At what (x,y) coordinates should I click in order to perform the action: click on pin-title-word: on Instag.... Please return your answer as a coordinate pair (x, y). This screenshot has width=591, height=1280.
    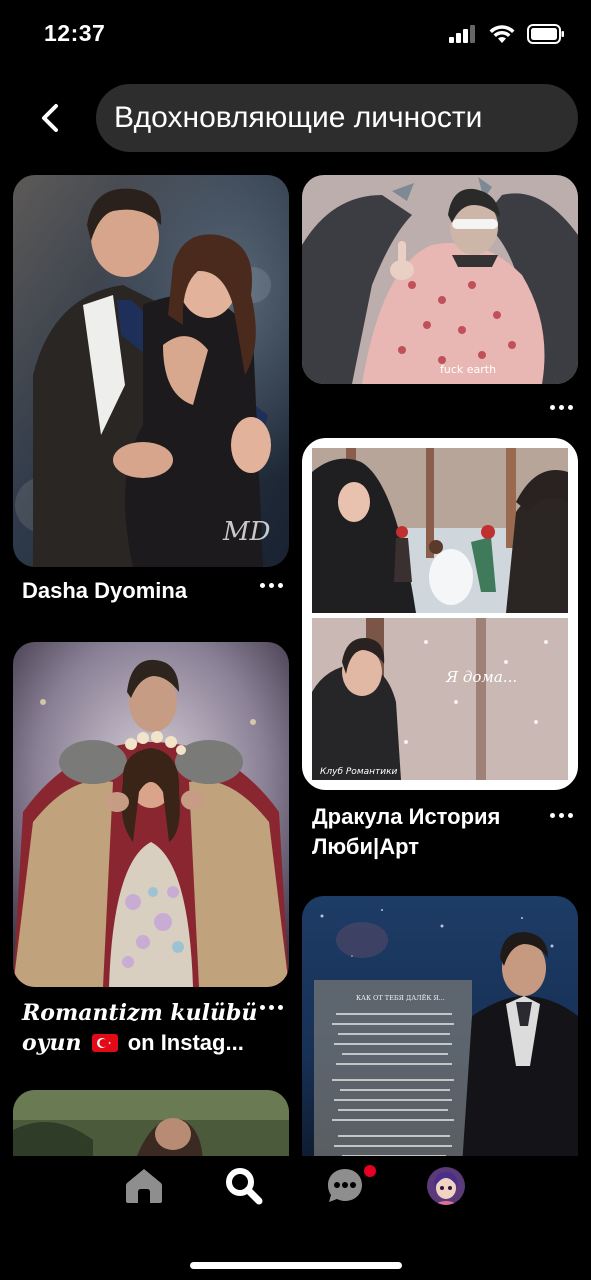
    Looking at the image, I should click on (185, 1042).